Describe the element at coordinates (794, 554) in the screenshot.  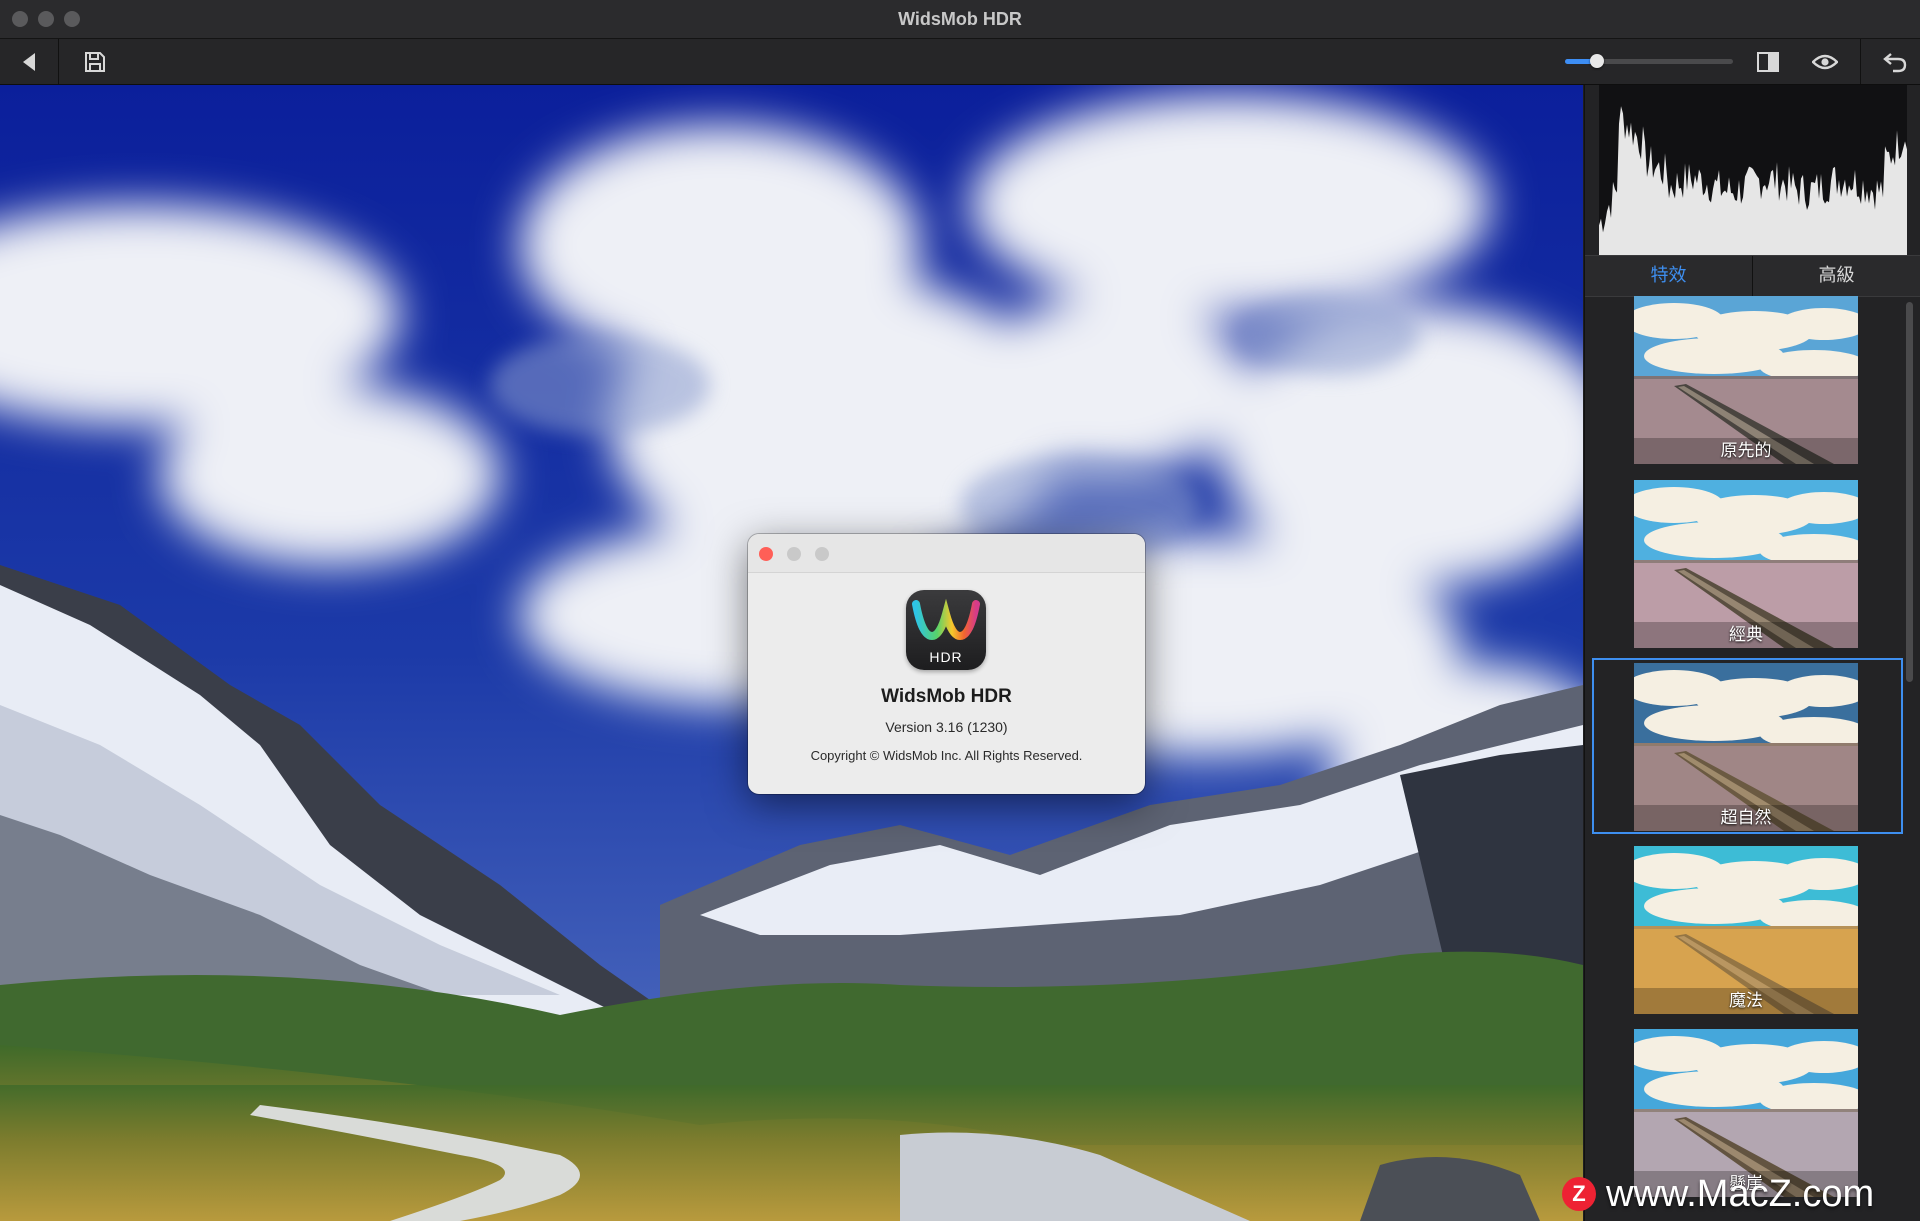
I see `about-minimize-button` at that location.